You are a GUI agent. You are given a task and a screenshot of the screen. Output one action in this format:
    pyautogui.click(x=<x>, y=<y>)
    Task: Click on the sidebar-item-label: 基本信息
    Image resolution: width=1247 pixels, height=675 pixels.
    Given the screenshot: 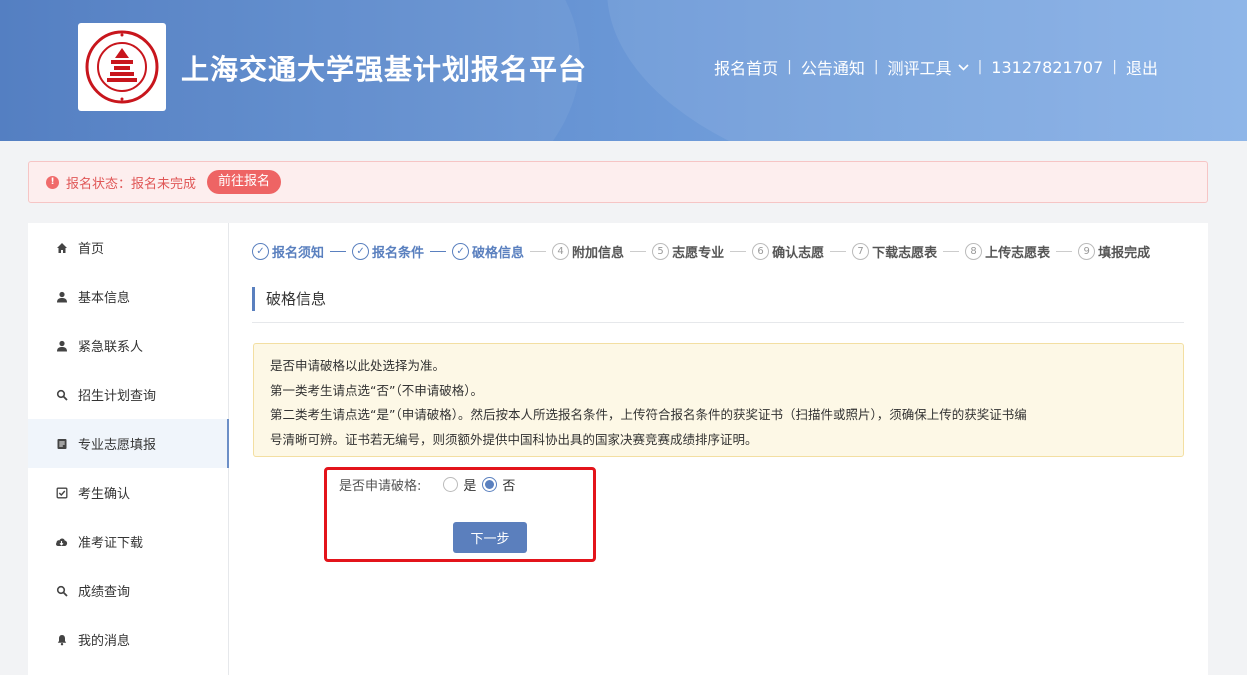 What is the action you would take?
    pyautogui.click(x=104, y=298)
    